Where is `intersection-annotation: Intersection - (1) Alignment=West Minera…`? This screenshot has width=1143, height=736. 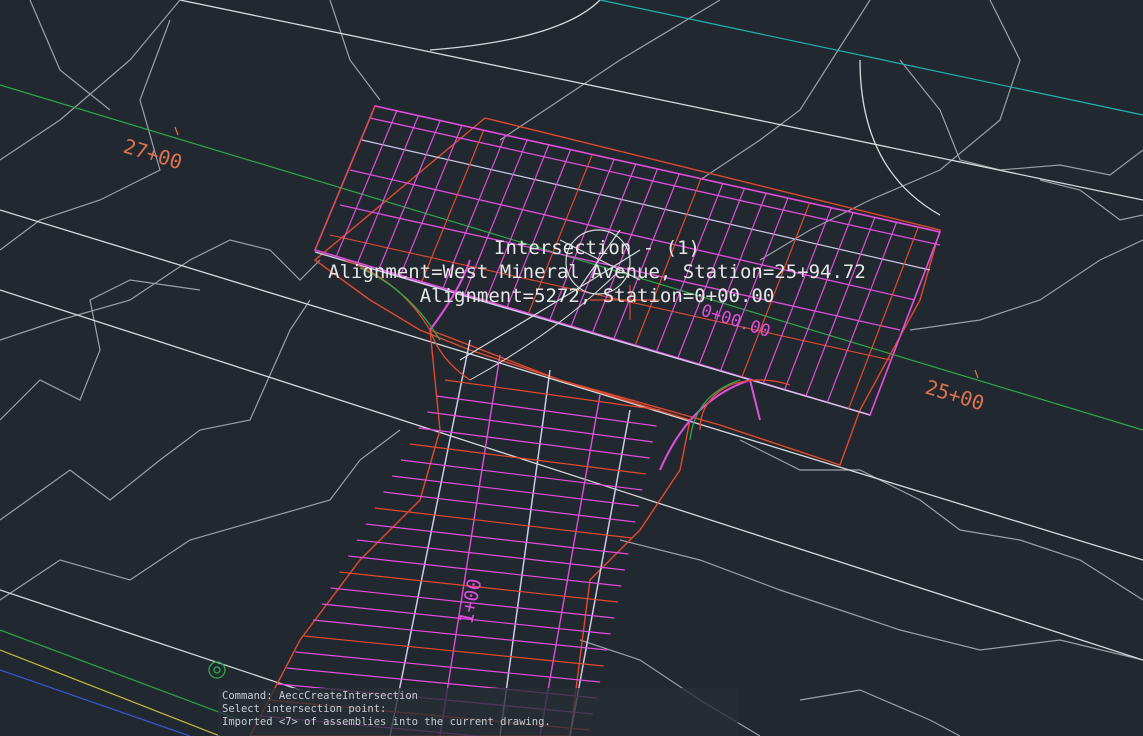
intersection-annotation: Intersection - (1) Alignment=West Minera… is located at coordinates (597, 272).